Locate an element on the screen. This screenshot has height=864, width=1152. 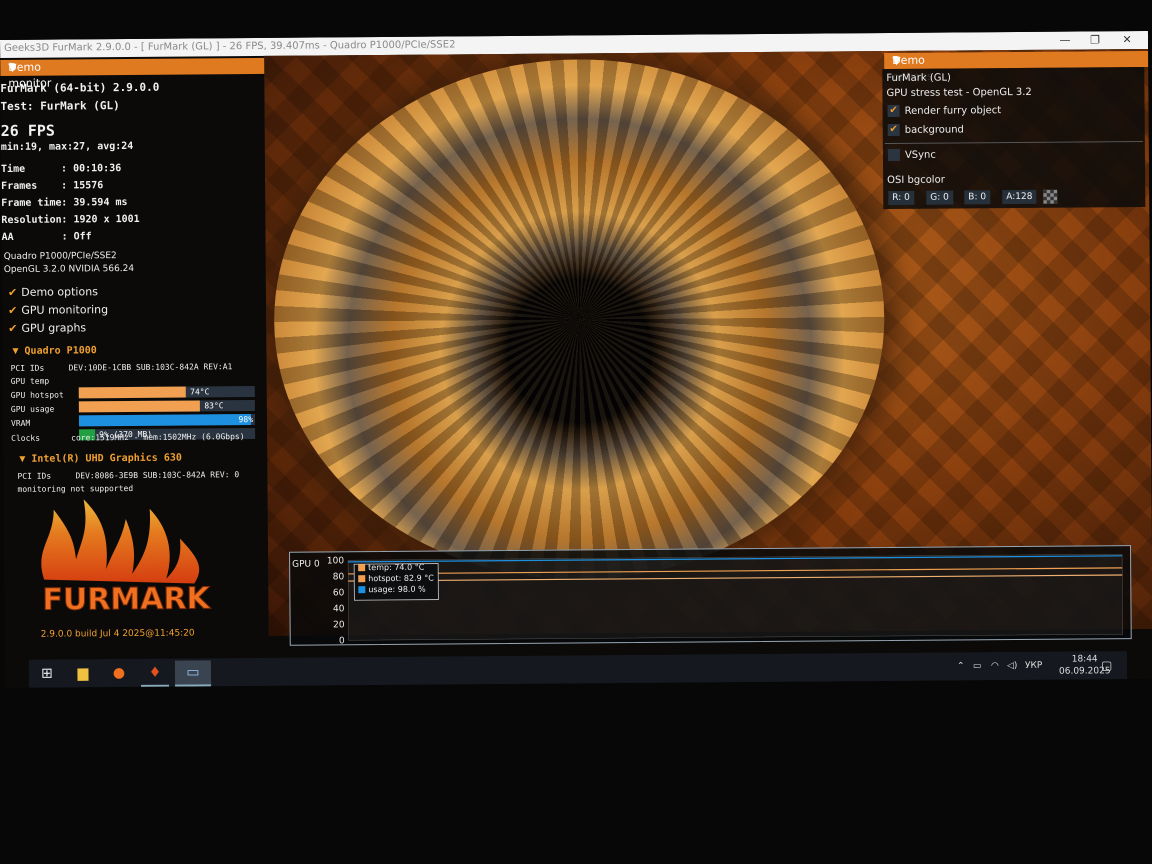
bgcolor-r-field: R: 0 is located at coordinates (901, 198).